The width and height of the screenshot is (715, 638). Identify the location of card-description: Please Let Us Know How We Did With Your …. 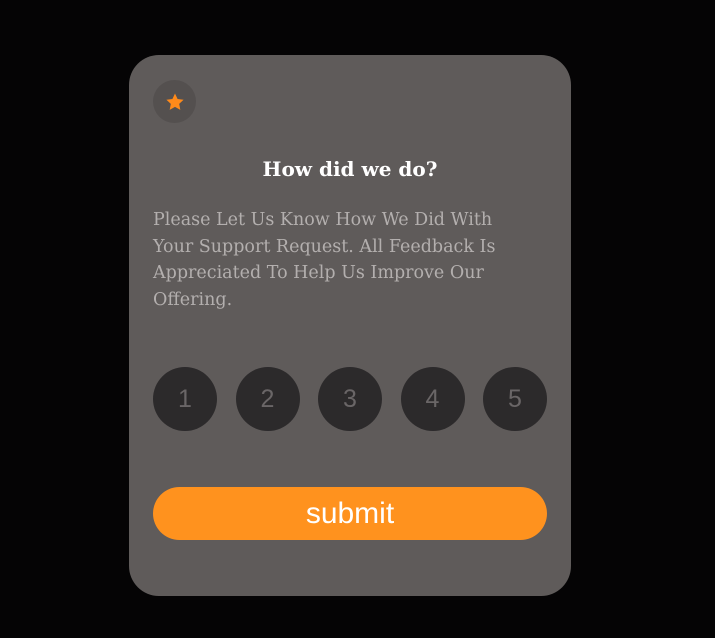
(324, 260).